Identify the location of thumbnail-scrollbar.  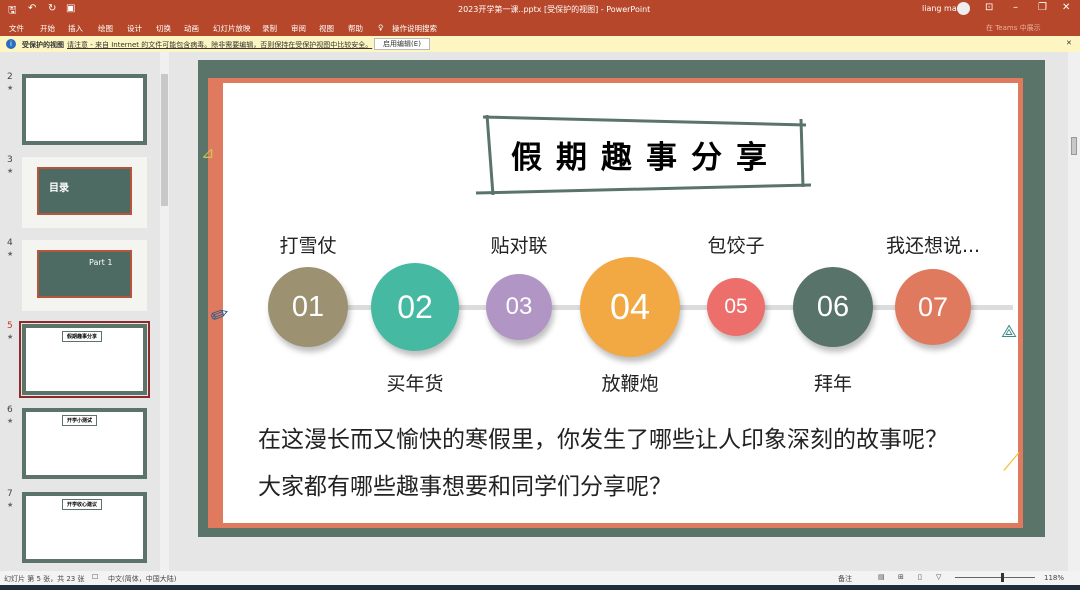
(164, 311).